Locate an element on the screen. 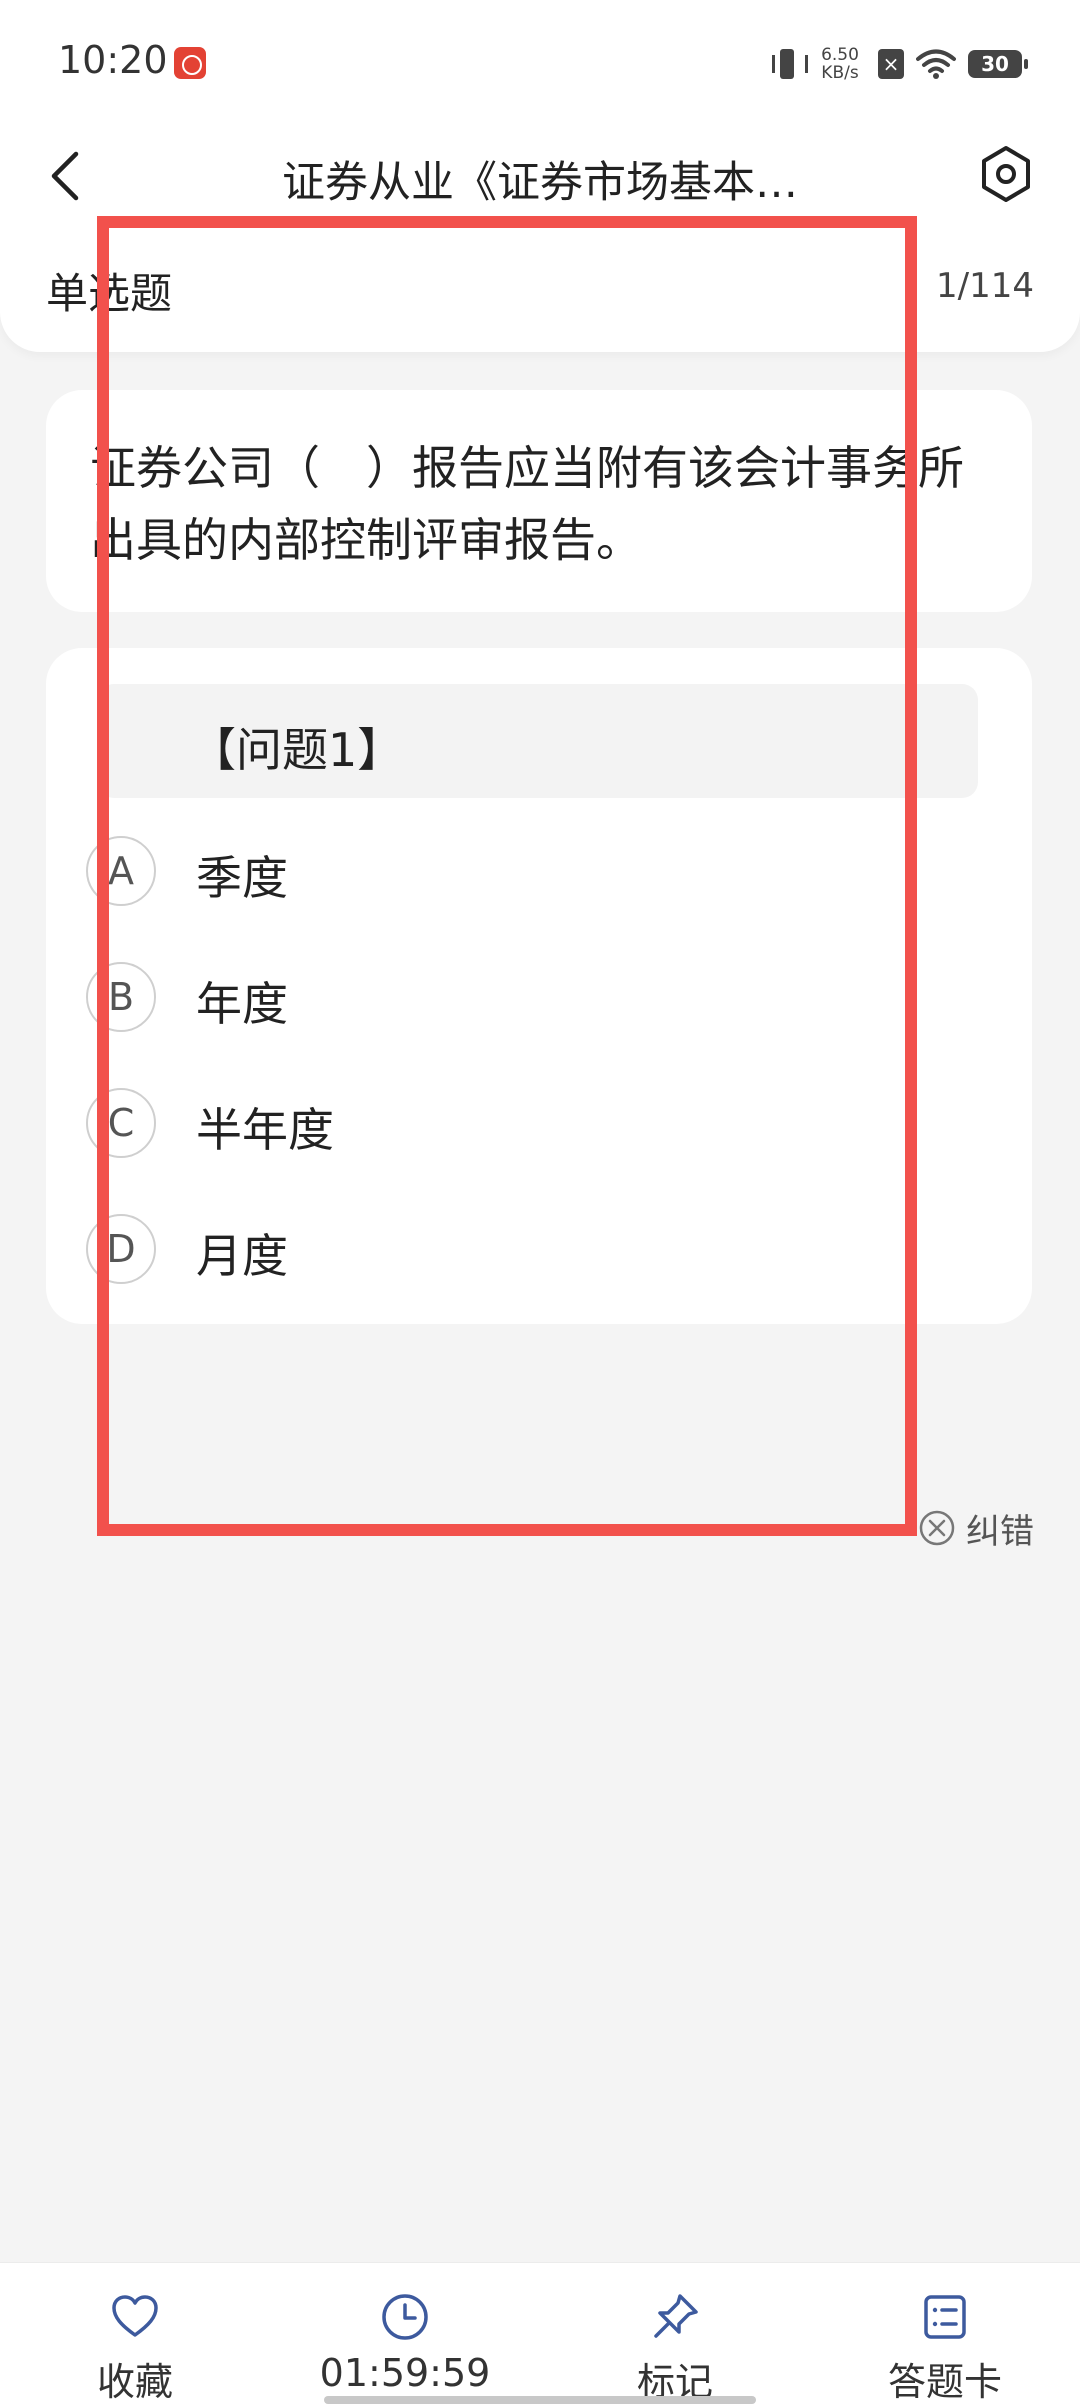 This screenshot has width=1080, height=2408. network-speed: 6.50 KB/s is located at coordinates (840, 64).